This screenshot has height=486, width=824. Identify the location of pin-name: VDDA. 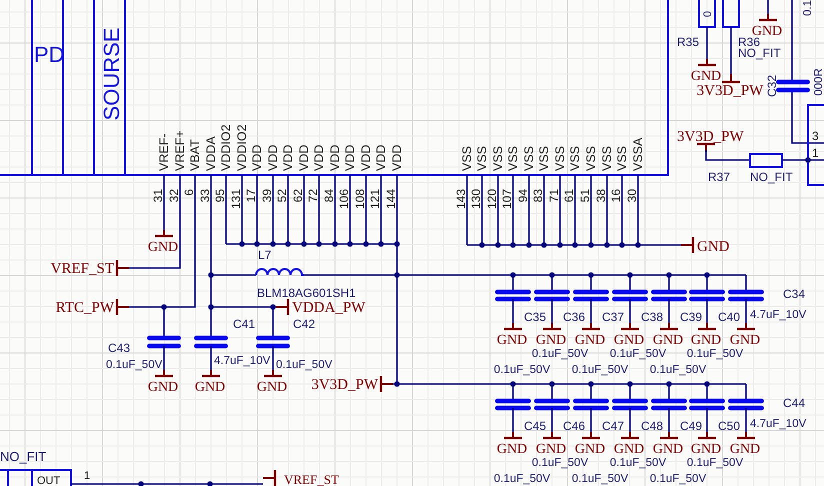
(211, 153).